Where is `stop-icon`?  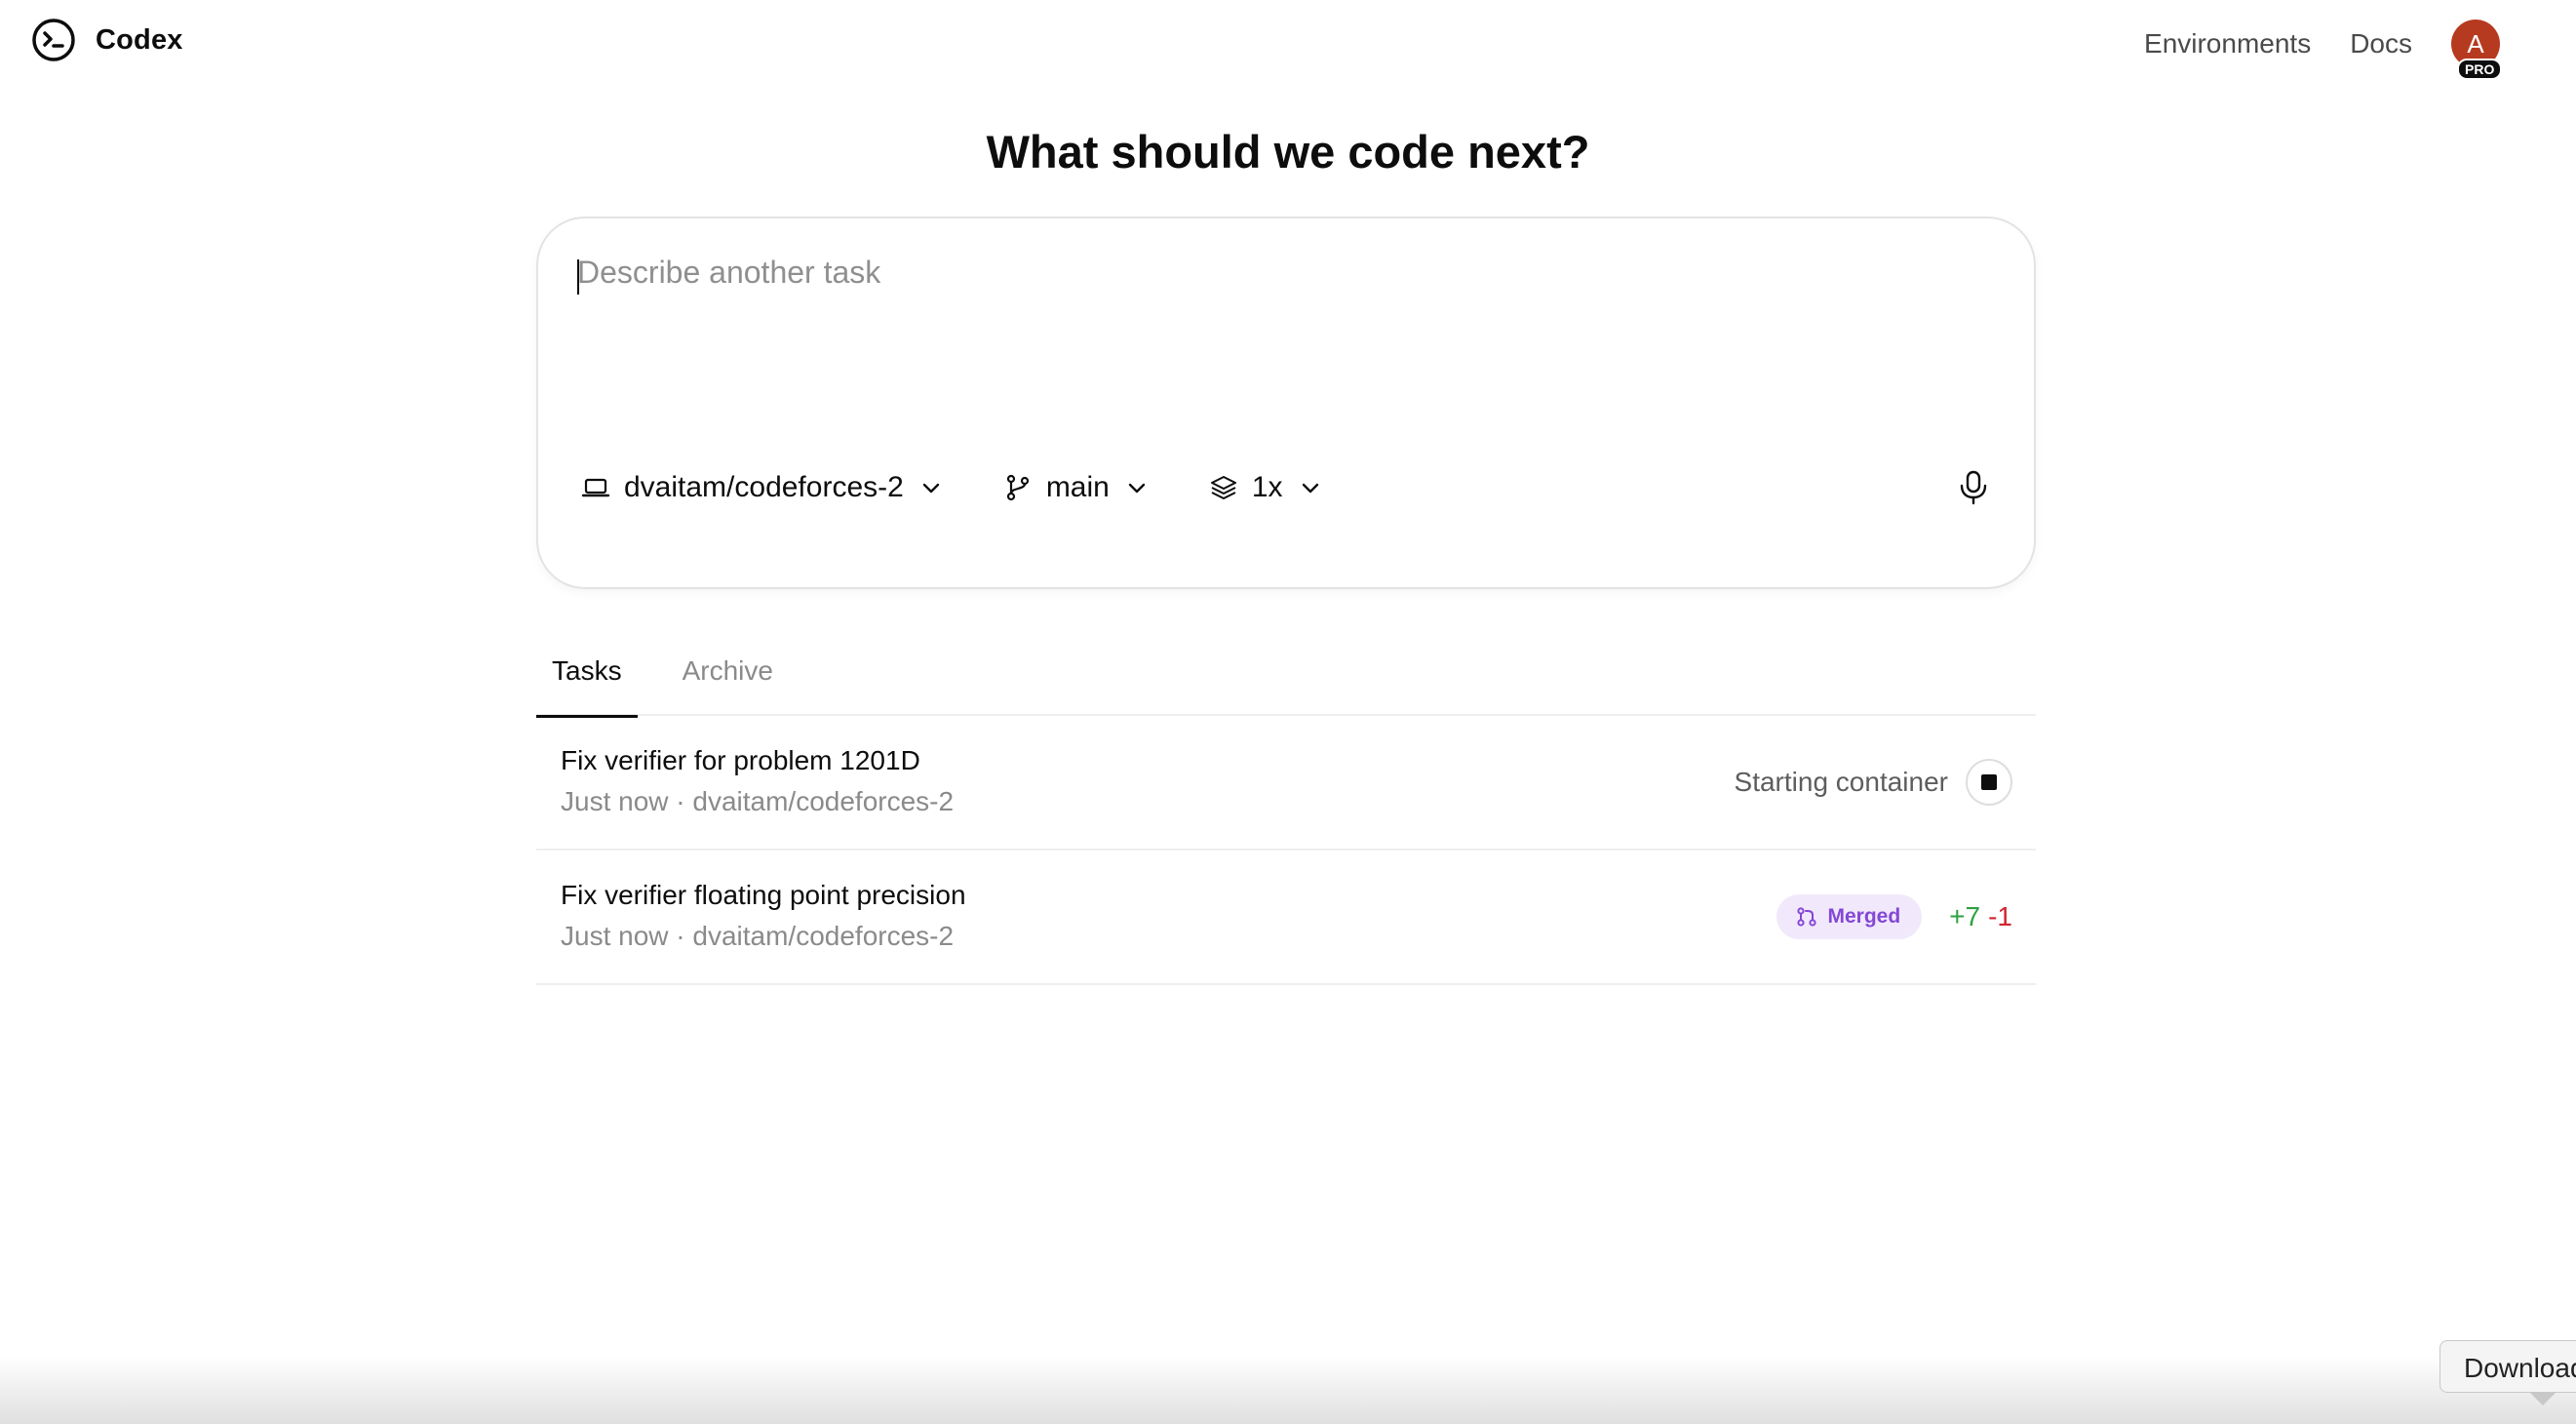
stop-icon is located at coordinates (1989, 782).